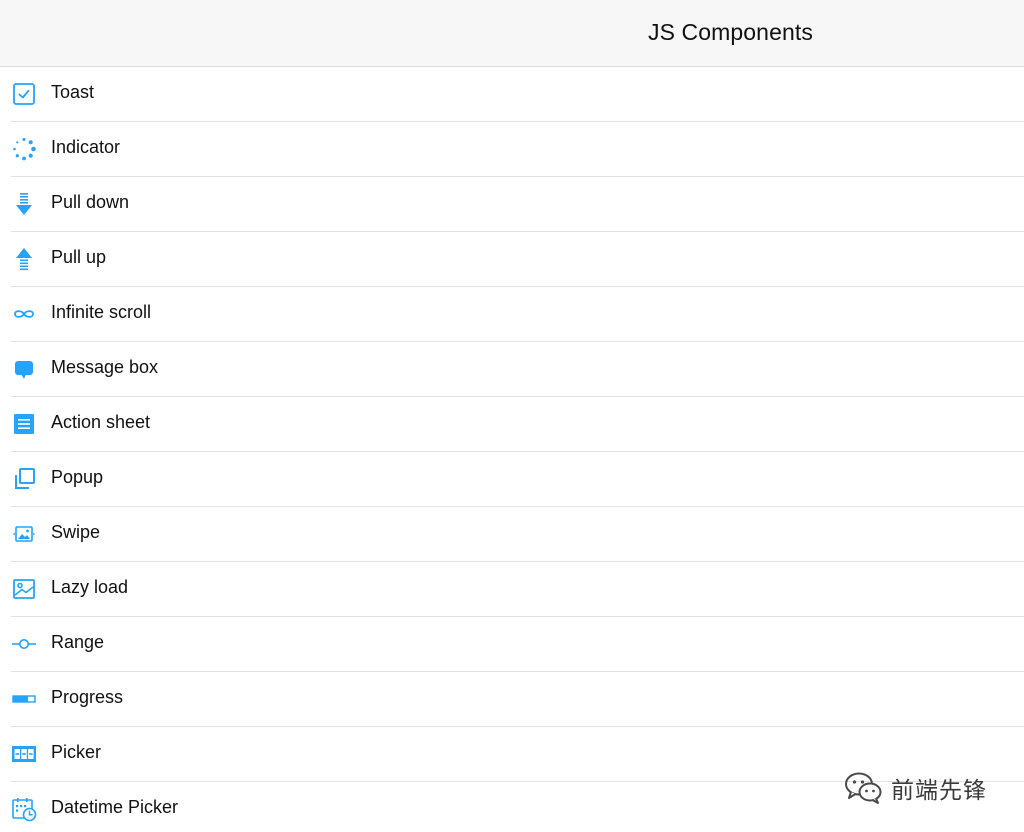  I want to click on list-item-label: Message box, so click(105, 367).